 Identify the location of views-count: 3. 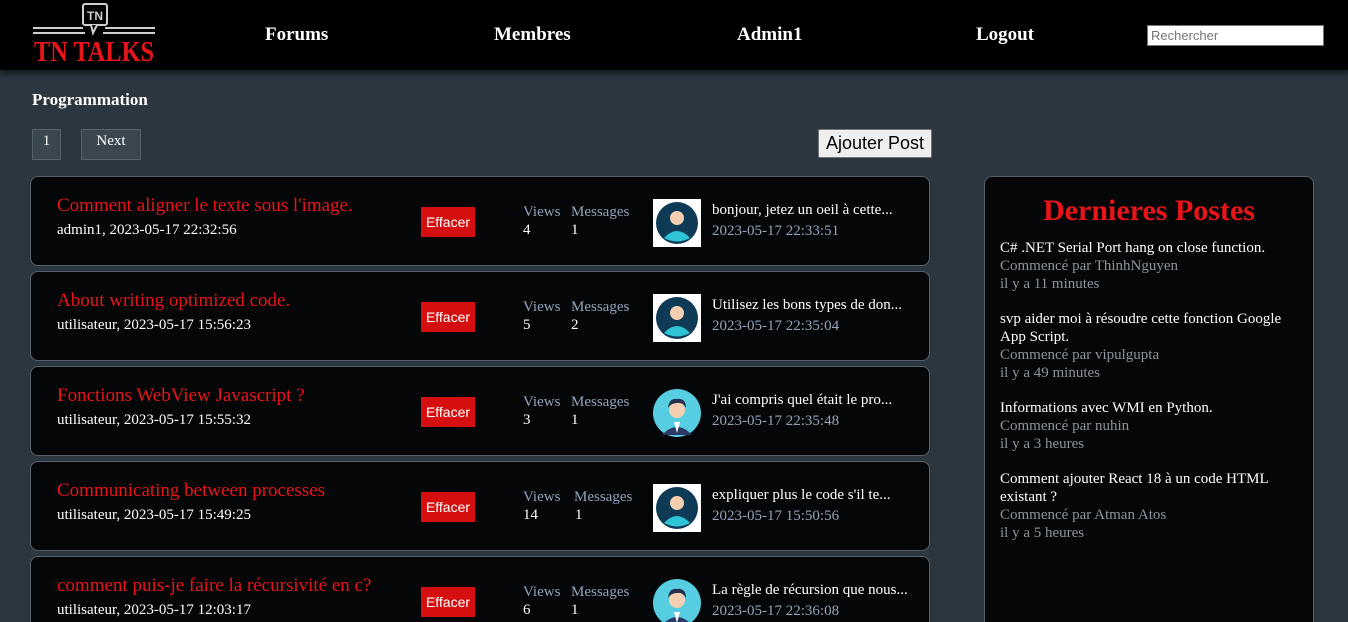
(527, 420).